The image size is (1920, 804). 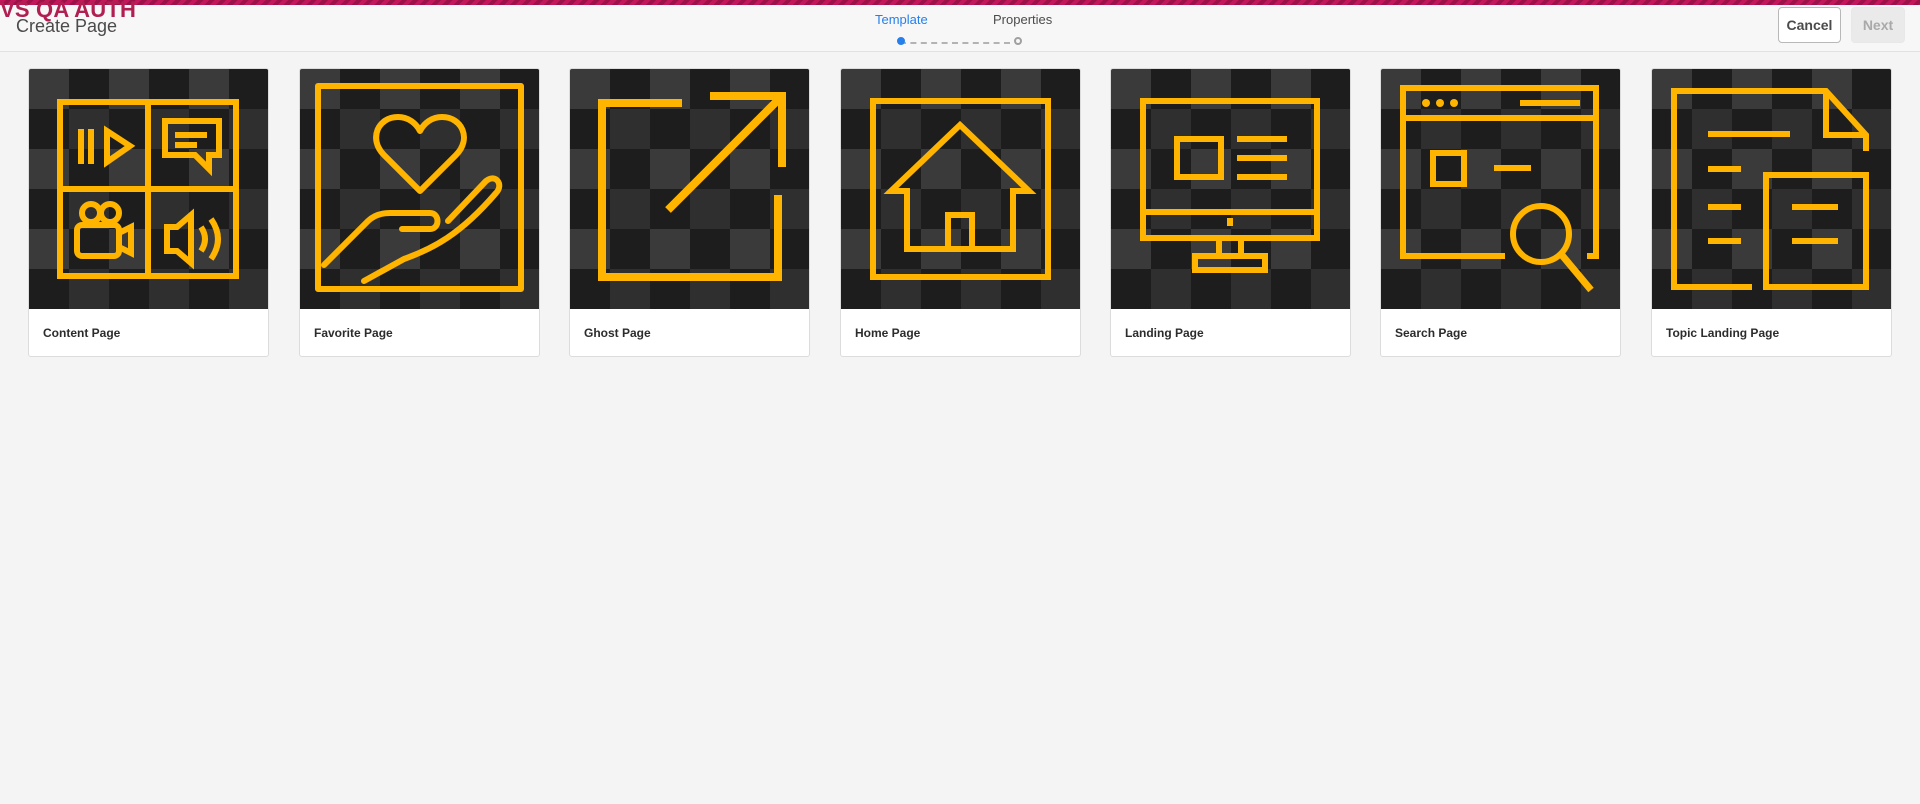 What do you see at coordinates (1878, 25) in the screenshot?
I see `next-button: Next` at bounding box center [1878, 25].